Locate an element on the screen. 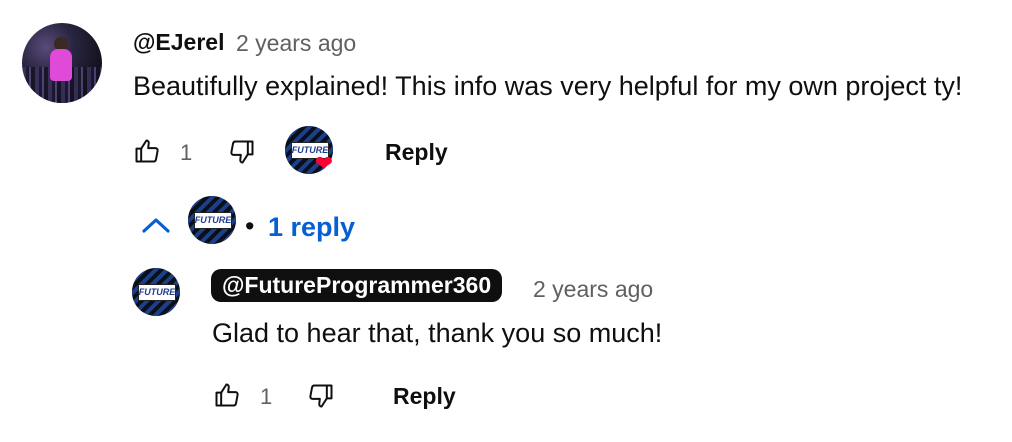 This screenshot has width=1012, height=442. reply-reply-button: Reply is located at coordinates (424, 396).